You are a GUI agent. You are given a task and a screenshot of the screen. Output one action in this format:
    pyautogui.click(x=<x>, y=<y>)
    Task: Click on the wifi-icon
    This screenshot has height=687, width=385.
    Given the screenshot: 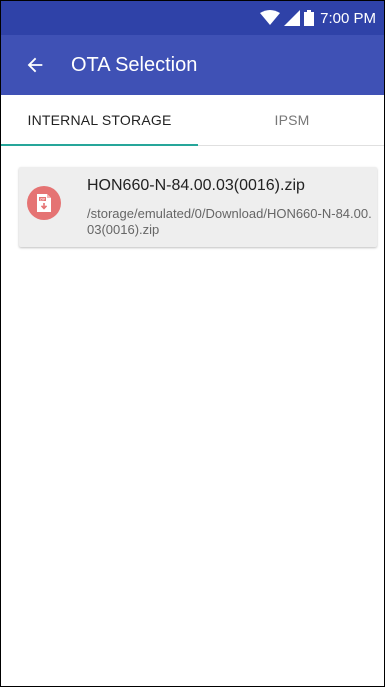 What is the action you would take?
    pyautogui.click(x=270, y=17)
    